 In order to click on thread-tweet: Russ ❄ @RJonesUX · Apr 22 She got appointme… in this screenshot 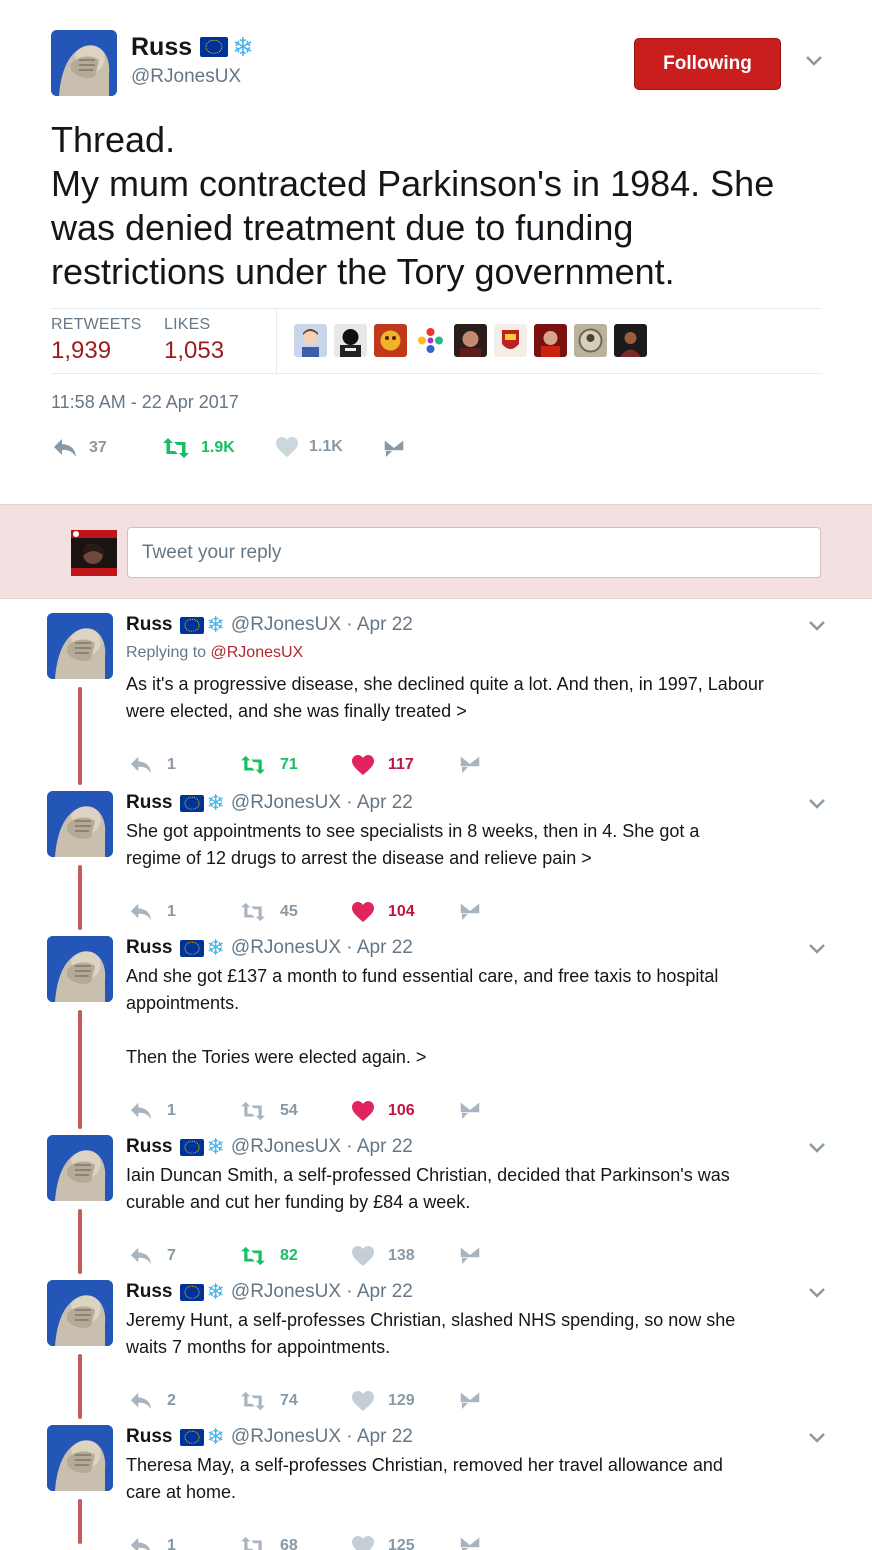, I will do `click(436, 863)`.